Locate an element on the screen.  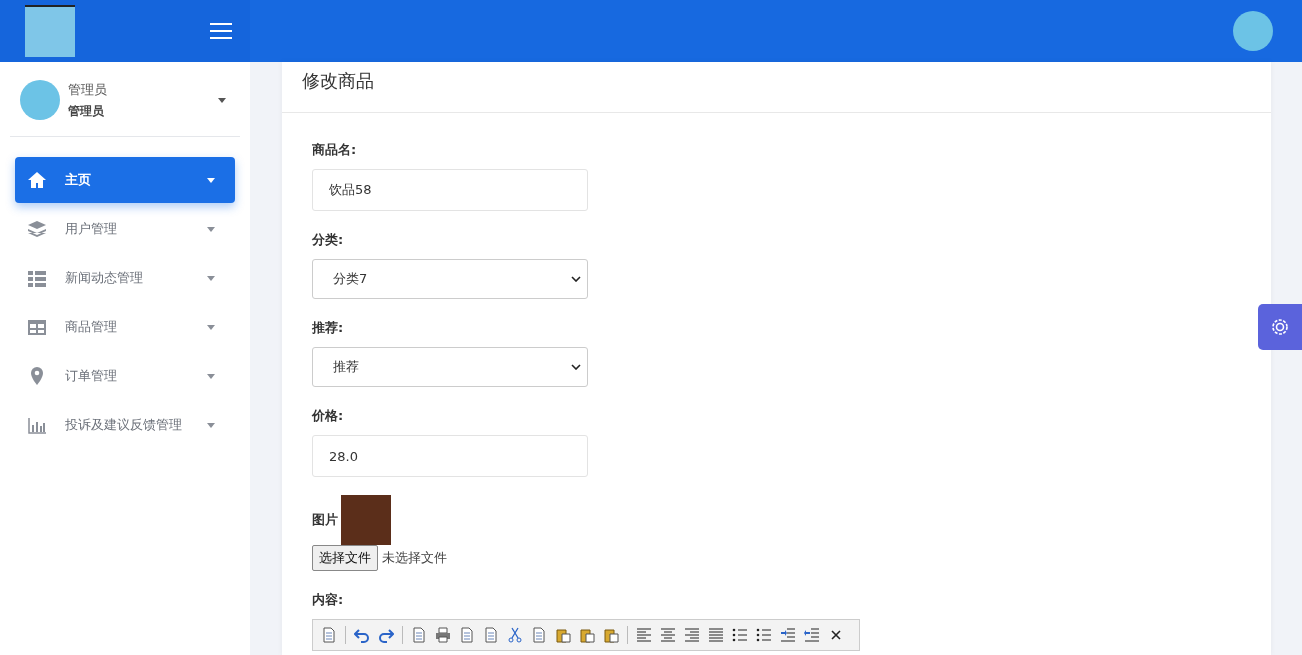
nav-item: 用户管理 is located at coordinates (125, 229).